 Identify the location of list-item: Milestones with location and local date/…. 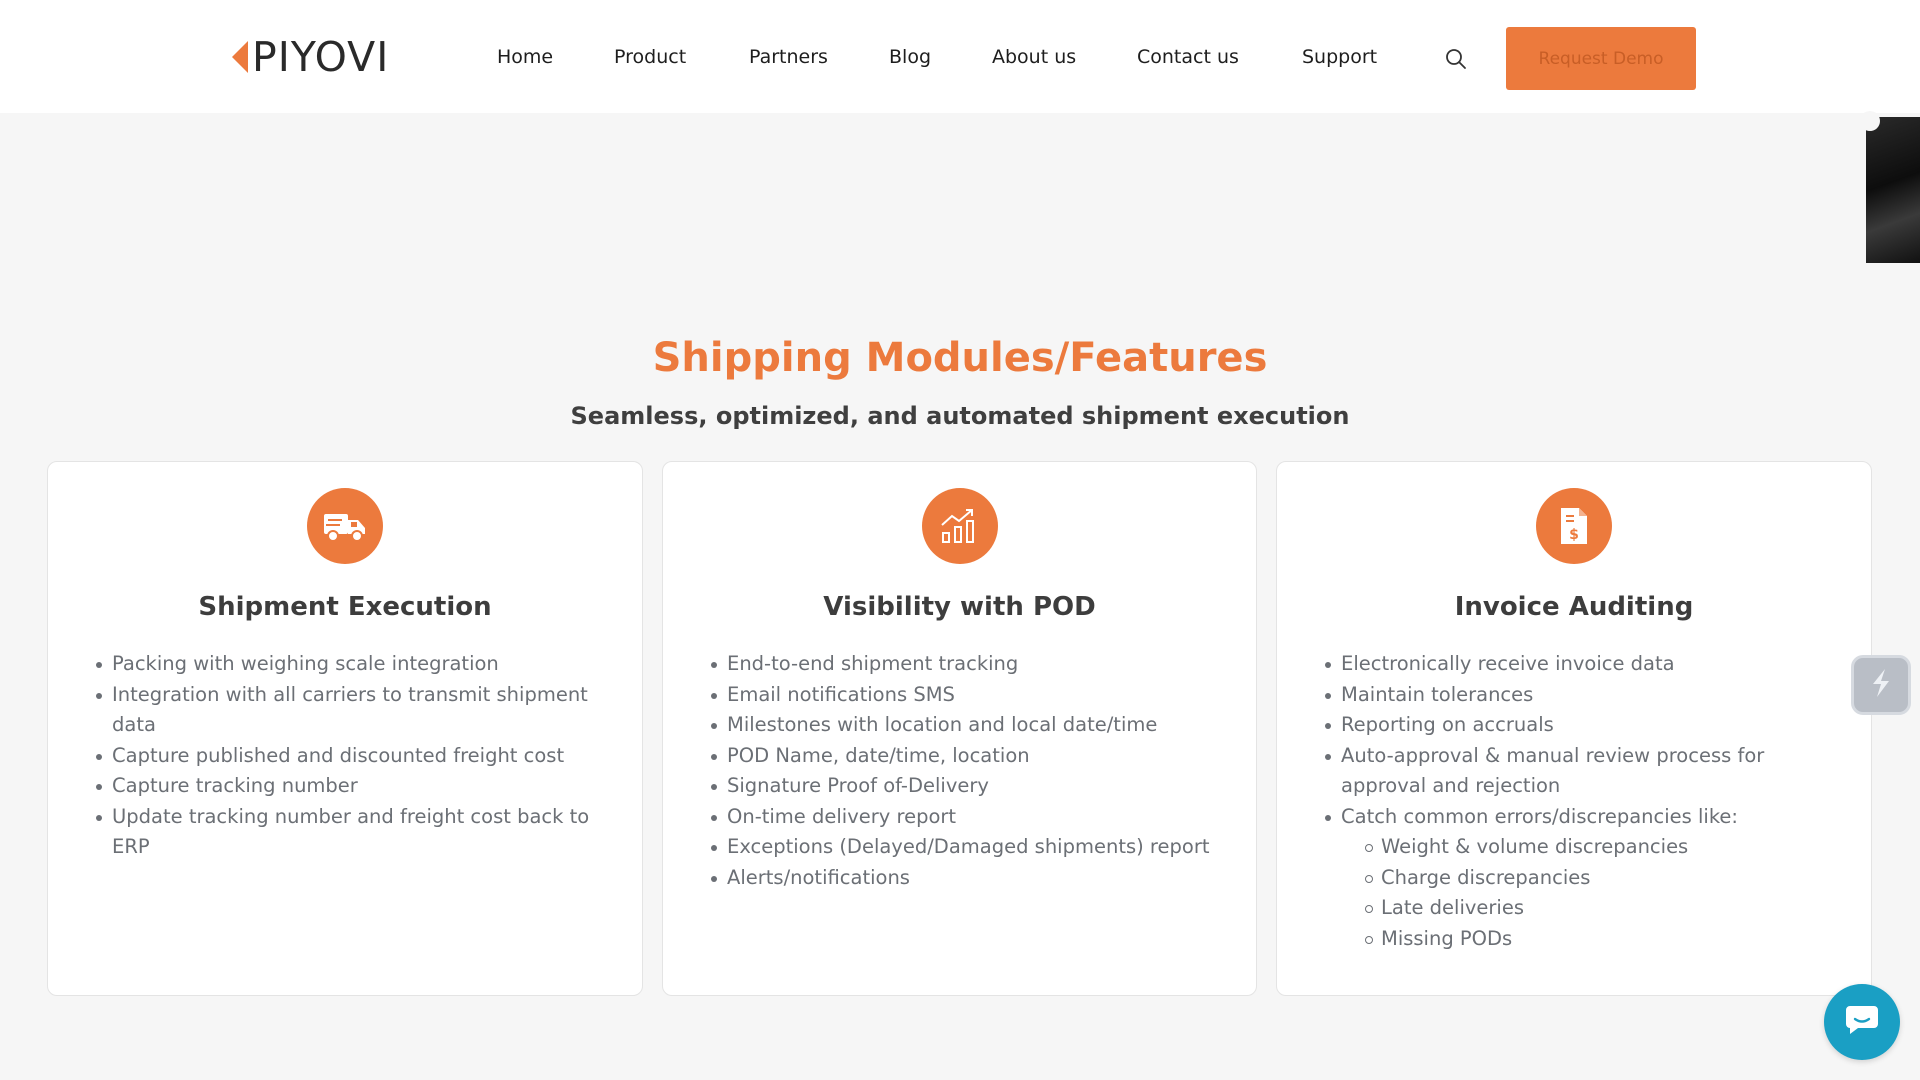
(970, 725).